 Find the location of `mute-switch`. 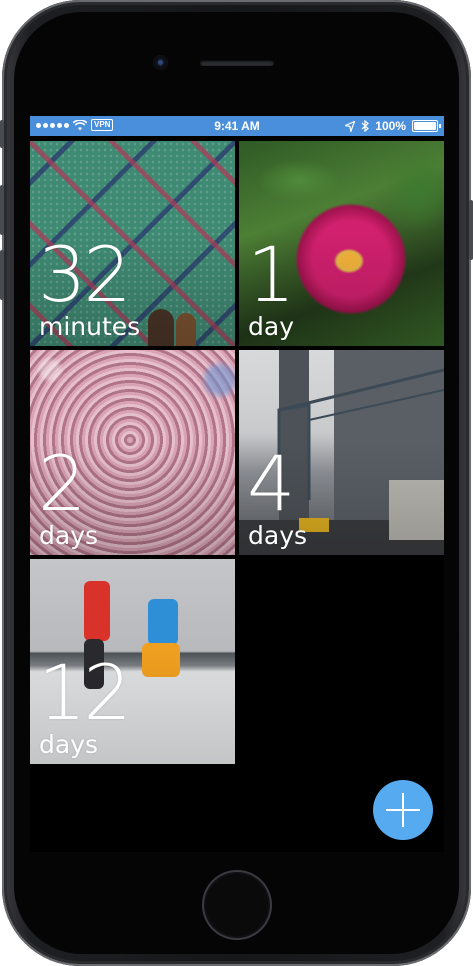

mute-switch is located at coordinates (2, 134).